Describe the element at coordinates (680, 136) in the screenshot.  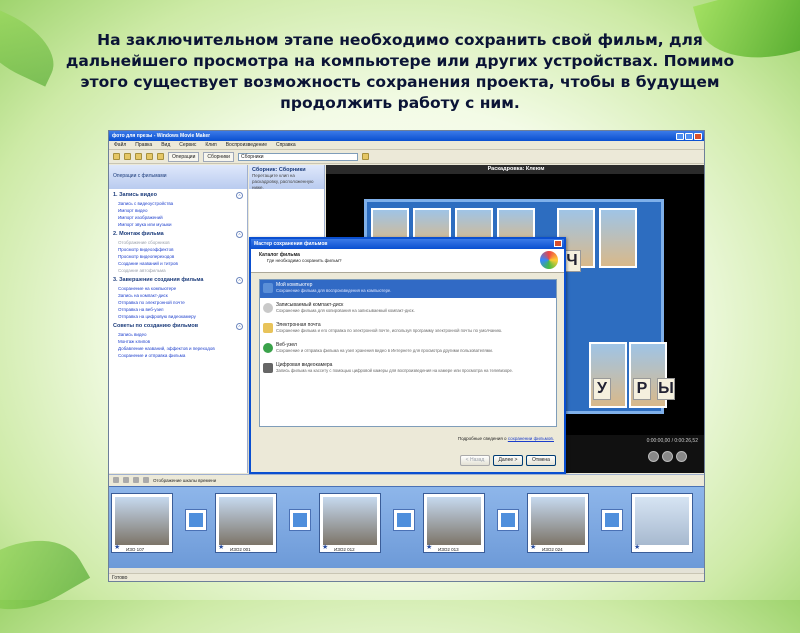
I see `minimize-icon` at that location.